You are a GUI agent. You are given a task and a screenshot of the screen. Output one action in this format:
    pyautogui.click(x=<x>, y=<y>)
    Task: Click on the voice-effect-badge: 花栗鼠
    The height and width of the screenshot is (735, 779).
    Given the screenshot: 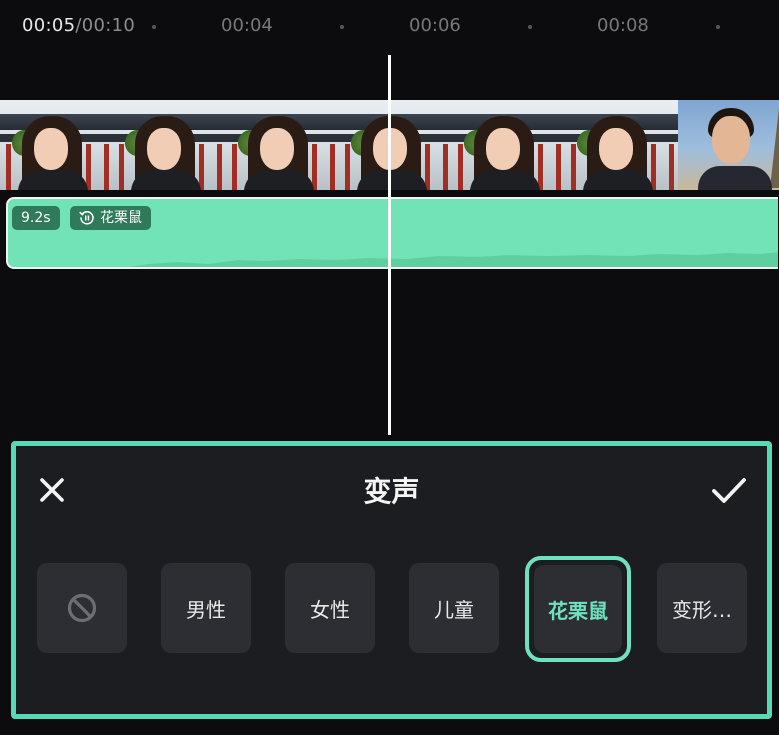 What is the action you would take?
    pyautogui.click(x=110, y=218)
    